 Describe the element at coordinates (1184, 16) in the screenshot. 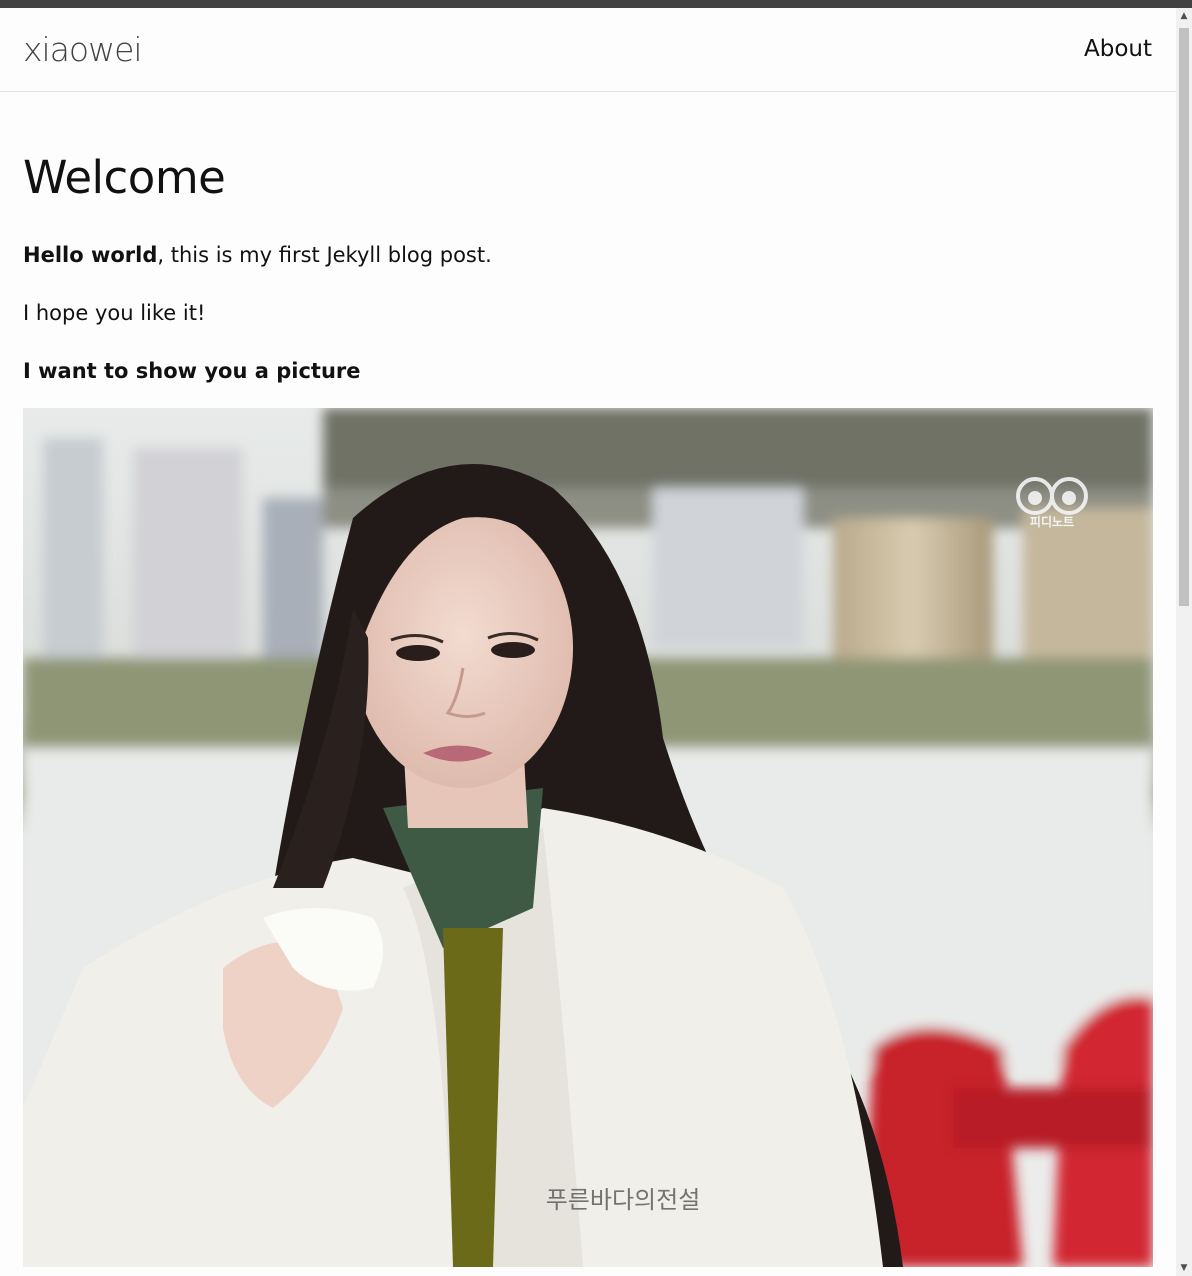

I see `scroll-up-icon: ▲` at that location.